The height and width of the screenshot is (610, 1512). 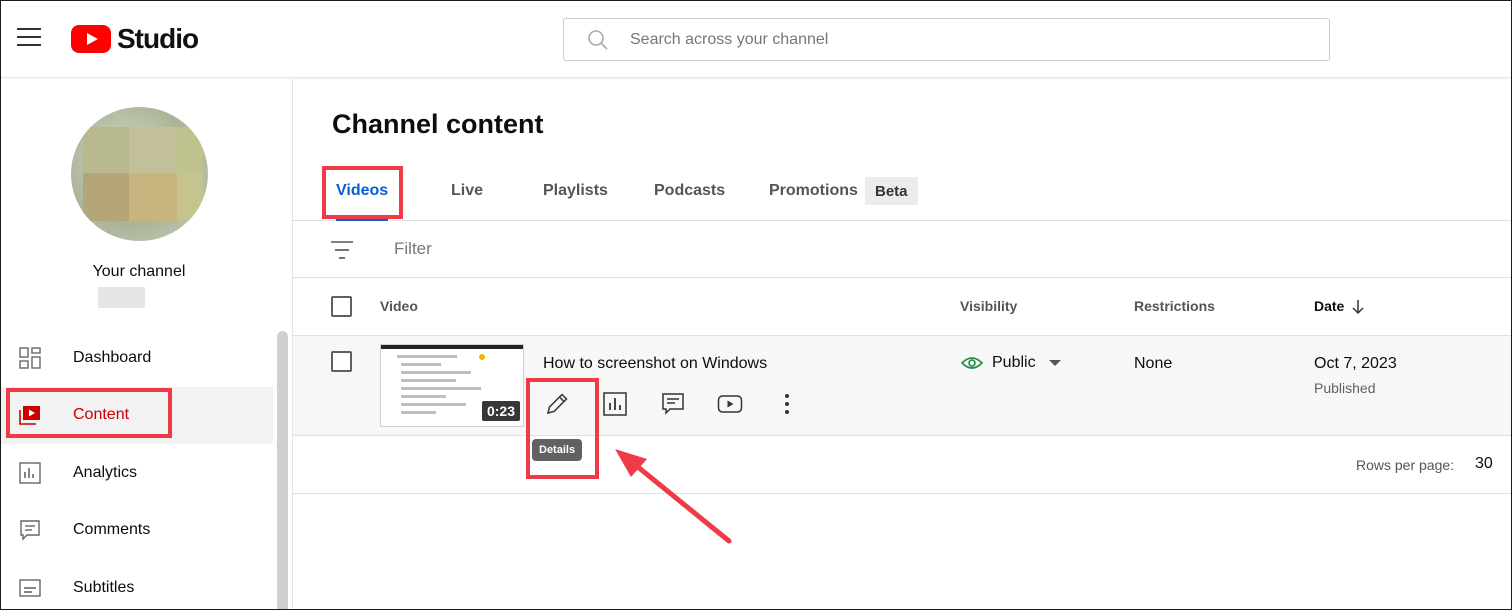 What do you see at coordinates (282, 470) in the screenshot?
I see `sidebar-scrollbar` at bounding box center [282, 470].